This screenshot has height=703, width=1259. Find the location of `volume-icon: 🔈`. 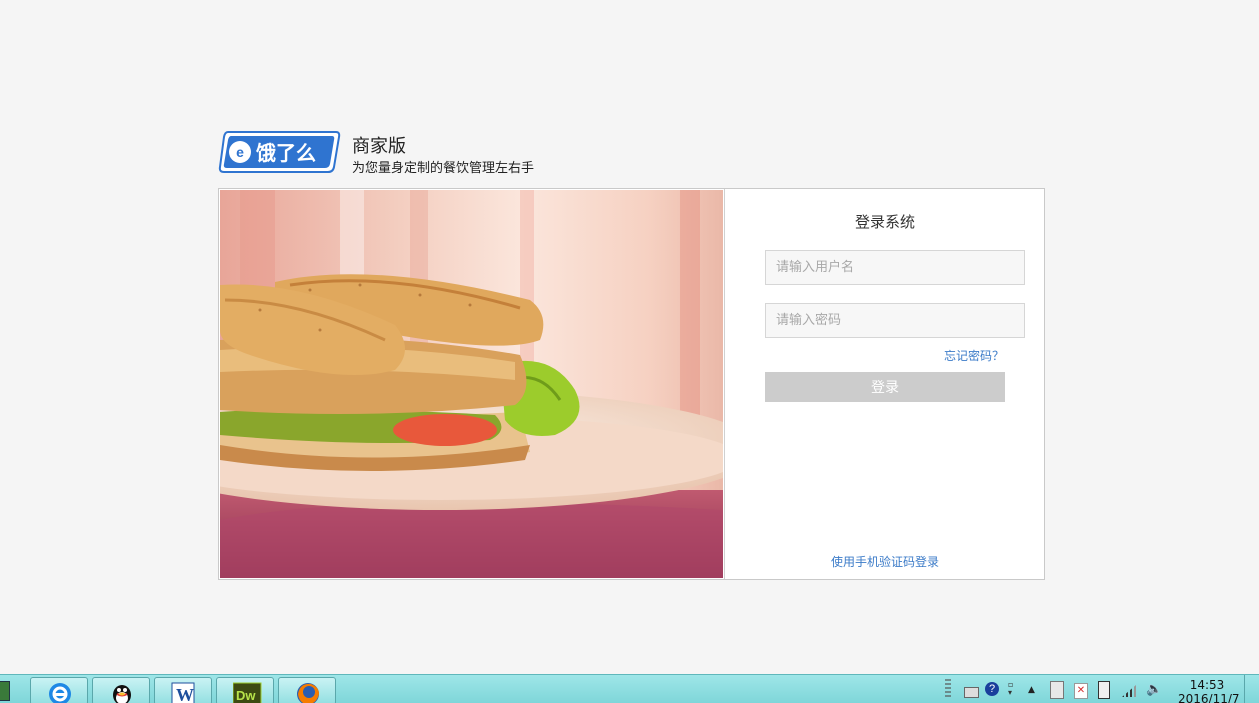

volume-icon: 🔈 is located at coordinates (1154, 689).